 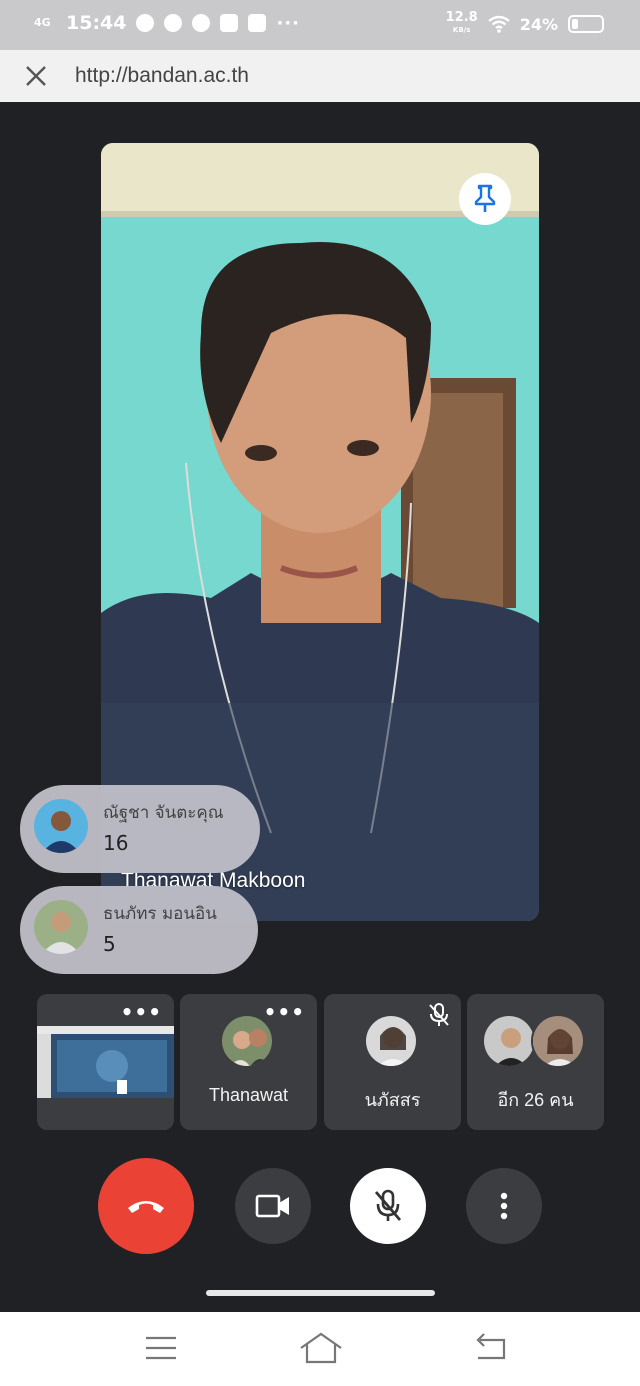 I want to click on browser-url-bar: http://bandan.ac.th, so click(x=320, y=76).